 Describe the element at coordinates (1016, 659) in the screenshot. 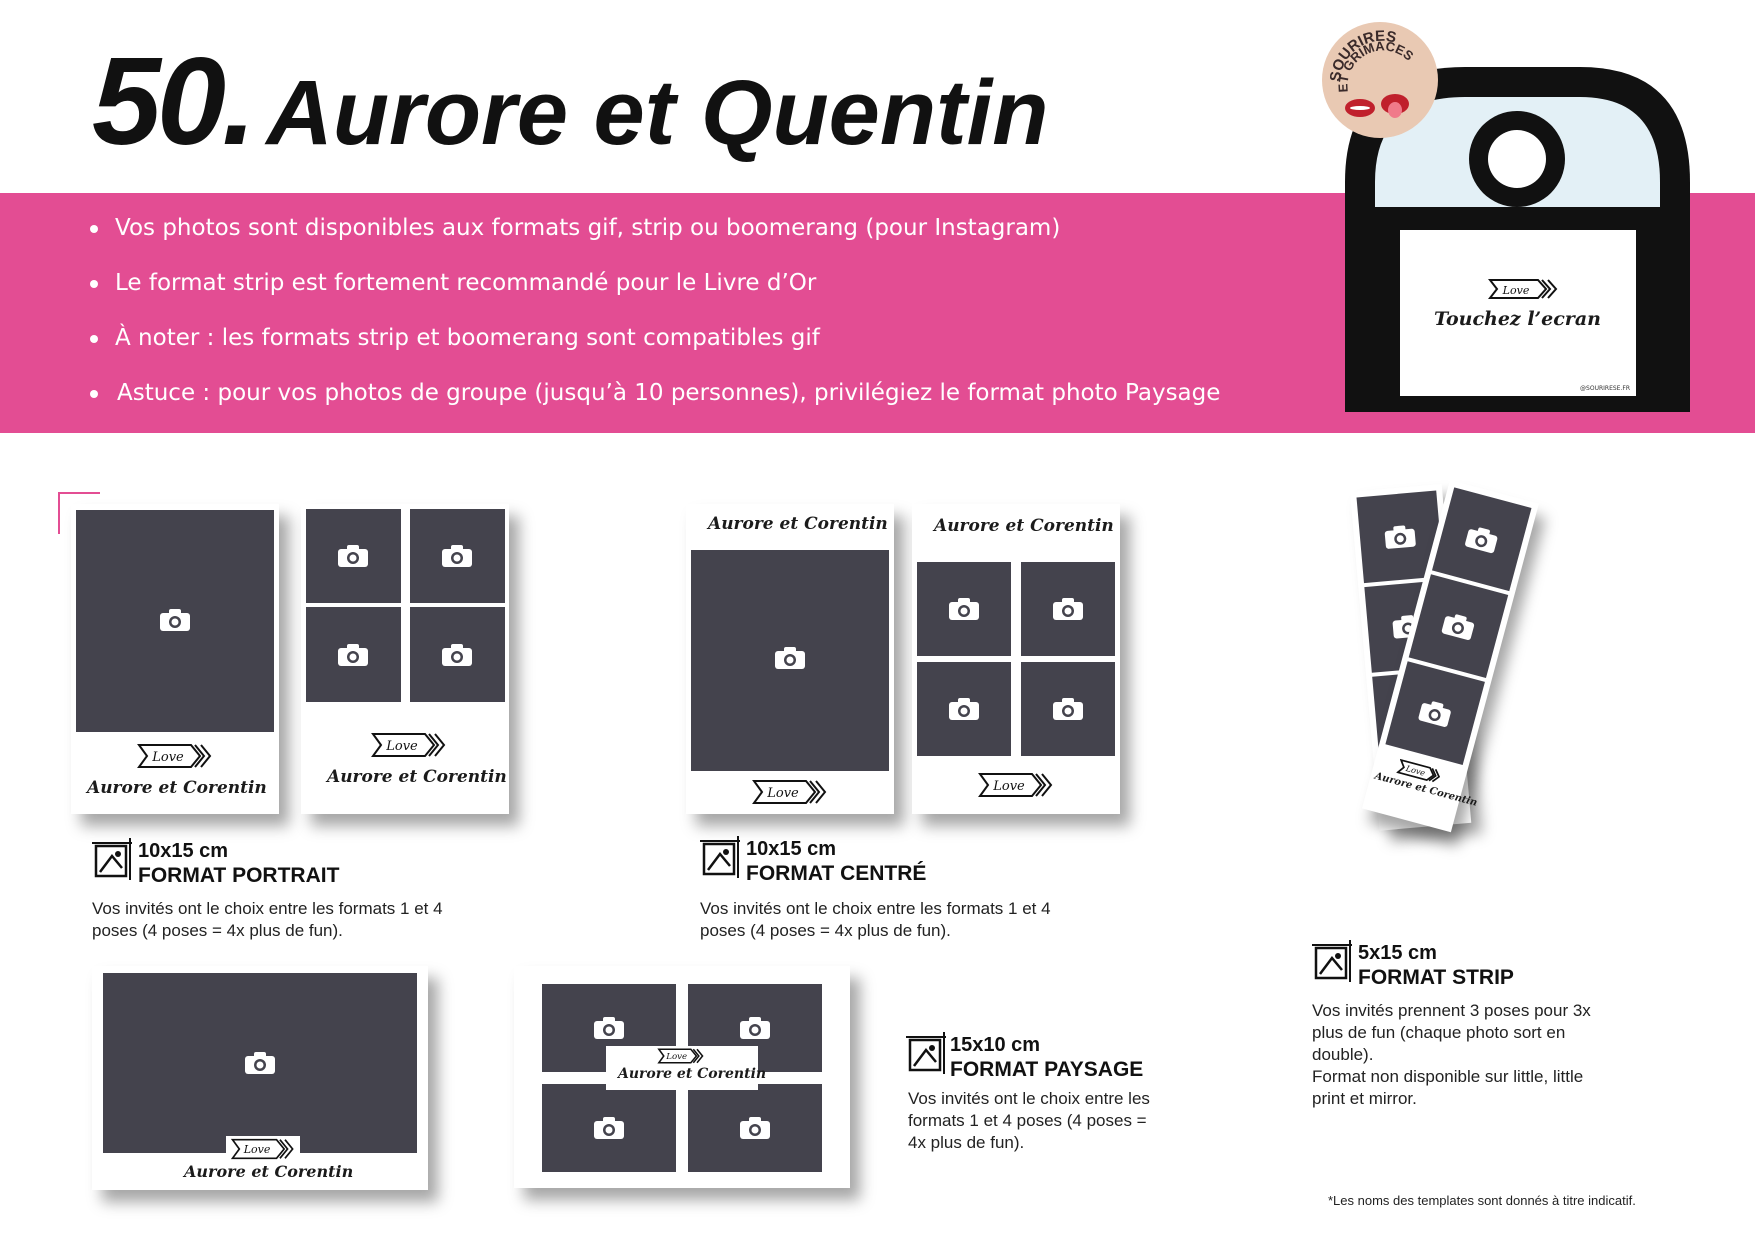

I see `centre-card-4poses: Aurore et Corentin Love` at that location.